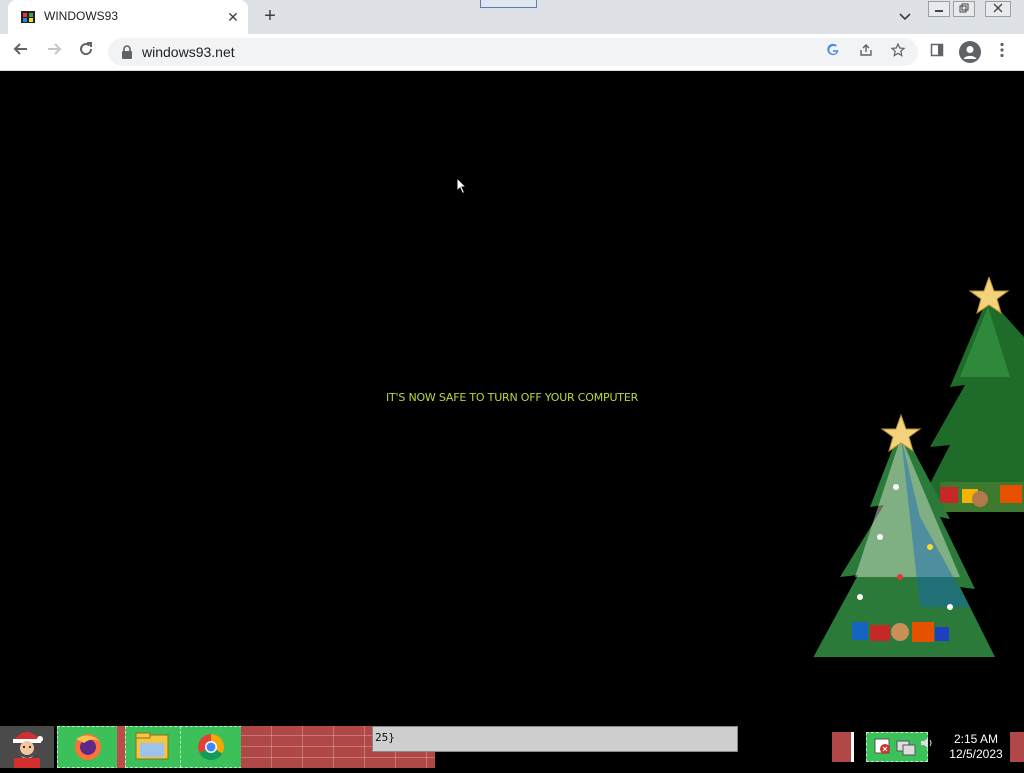 This screenshot has height=773, width=1024. Describe the element at coordinates (927, 745) in the screenshot. I see `volume-icon` at that location.